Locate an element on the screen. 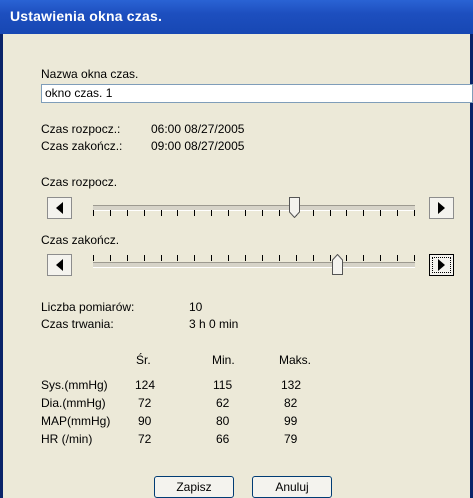 This screenshot has width=473, height=498. start-slider-right-button is located at coordinates (441, 208).